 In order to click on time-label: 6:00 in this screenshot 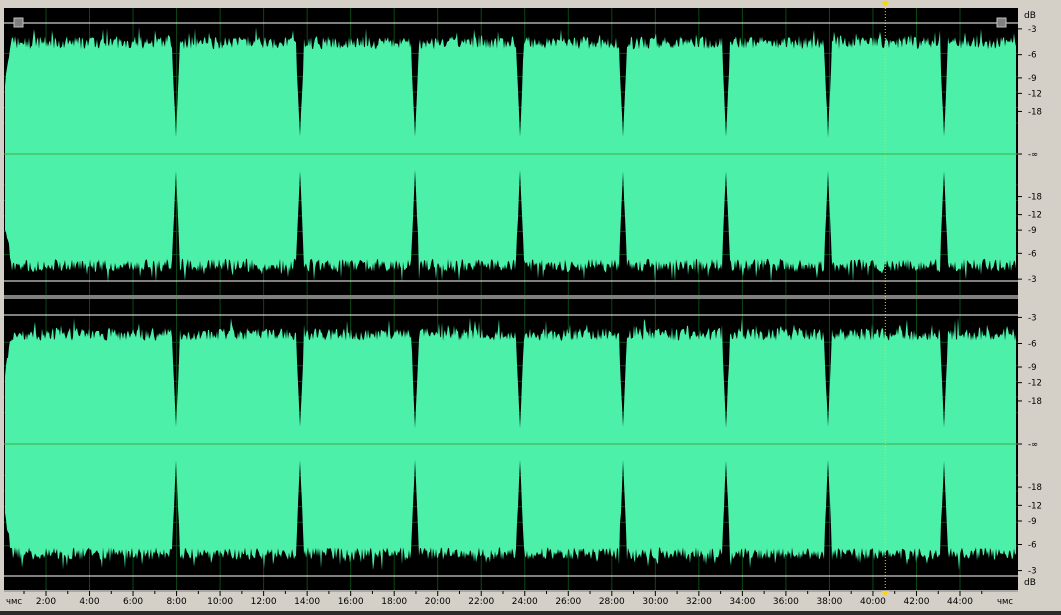, I will do `click(133, 602)`.